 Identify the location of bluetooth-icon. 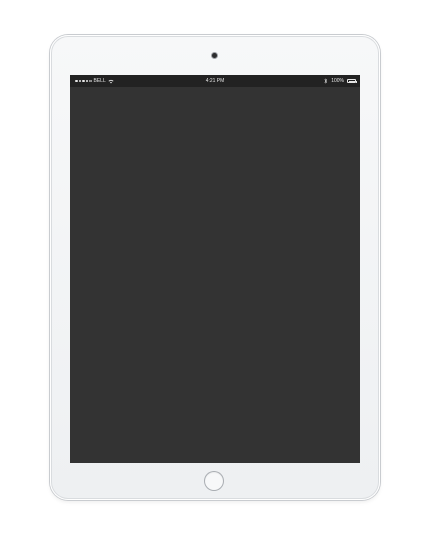
(326, 81).